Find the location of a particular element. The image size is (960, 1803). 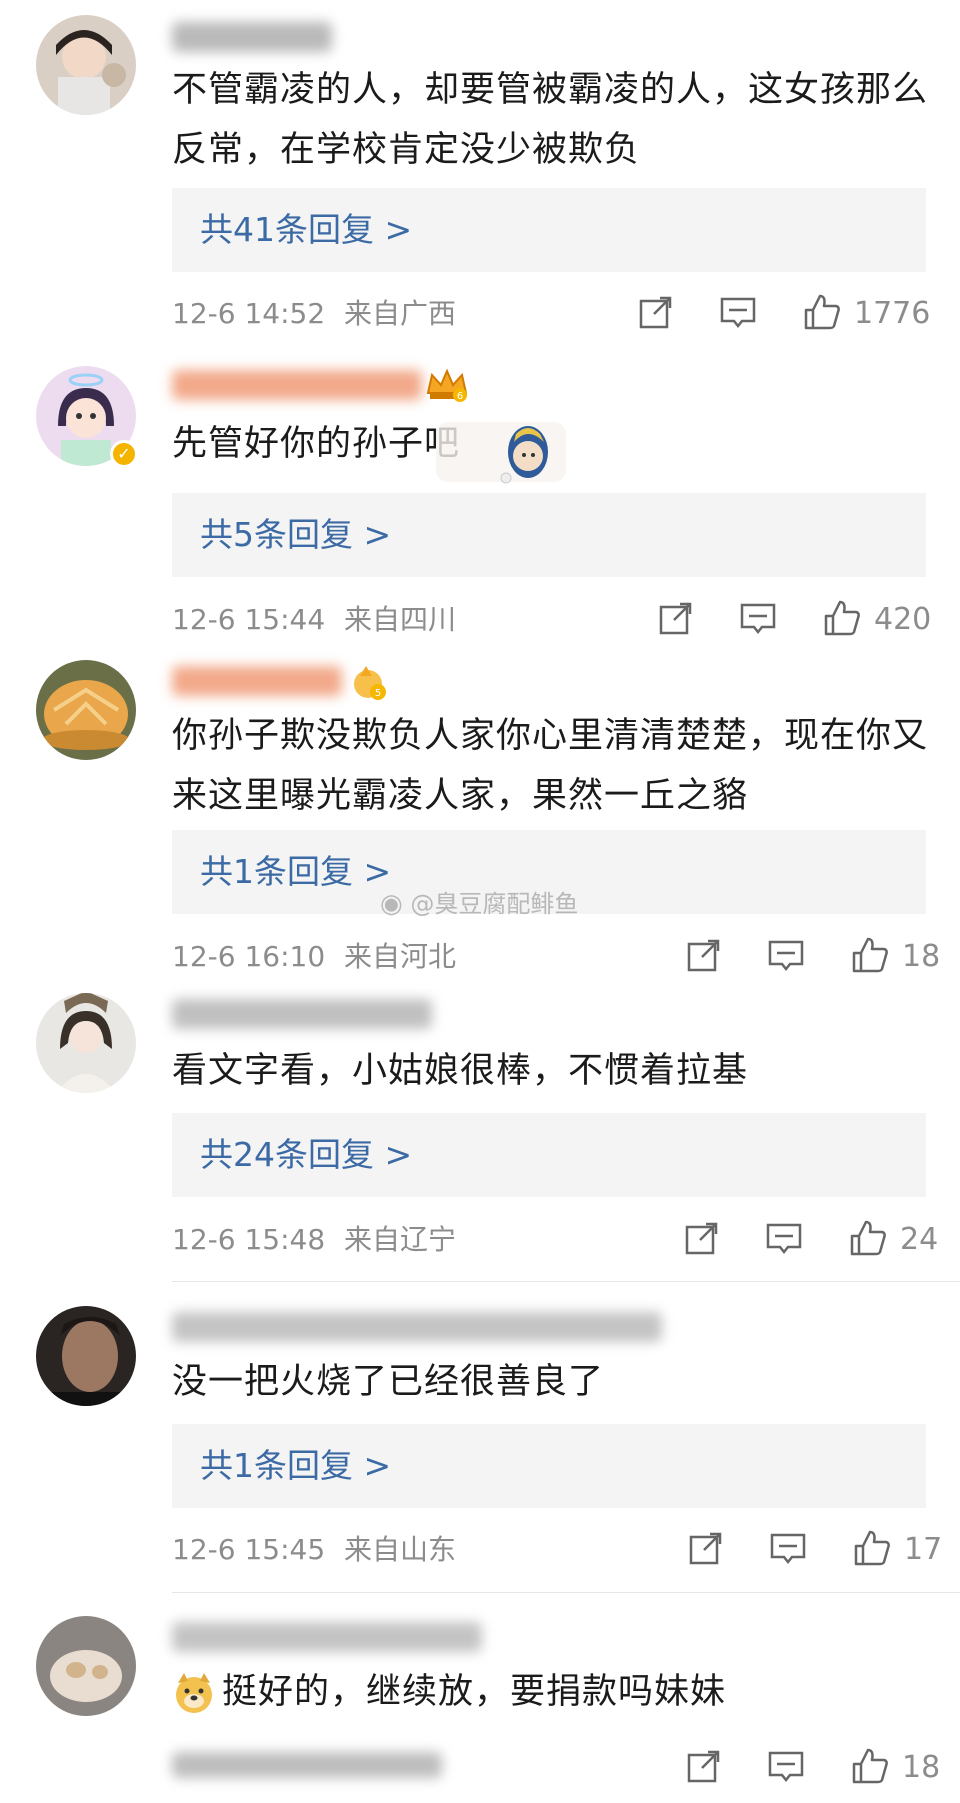

comment-text: 你孙子欺没欺负人家你心里清清楚楚，现在你又来这里曝光霸凌人家，果然一丘之貉 is located at coordinates (550, 766).